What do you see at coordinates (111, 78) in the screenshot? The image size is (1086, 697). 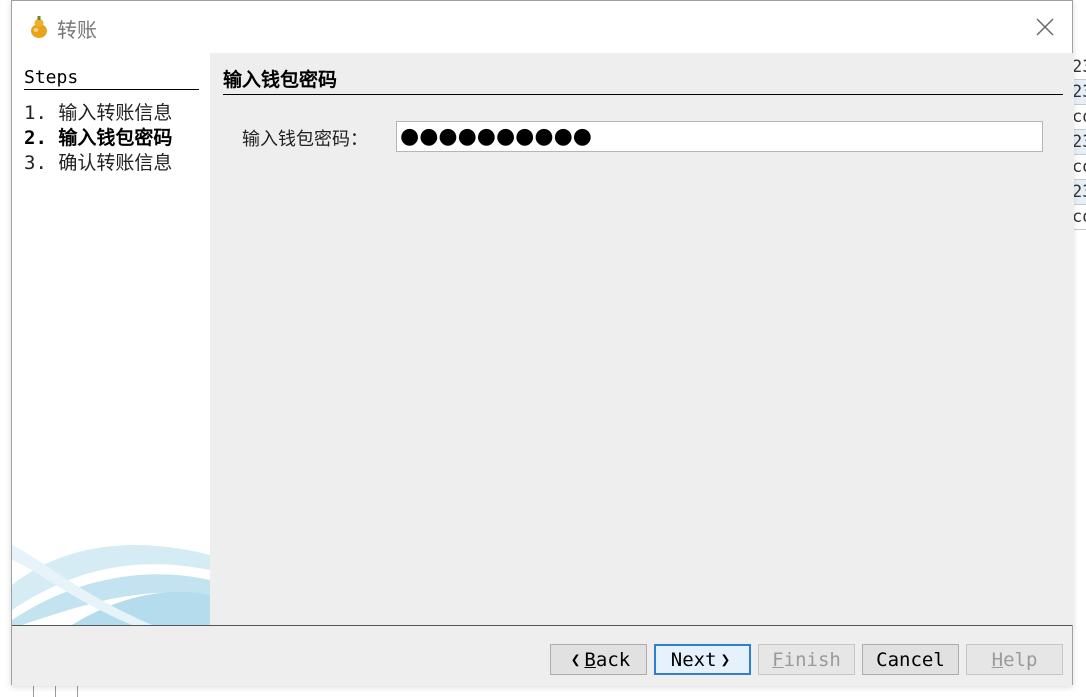 I see `steps-heading: Steps` at bounding box center [111, 78].